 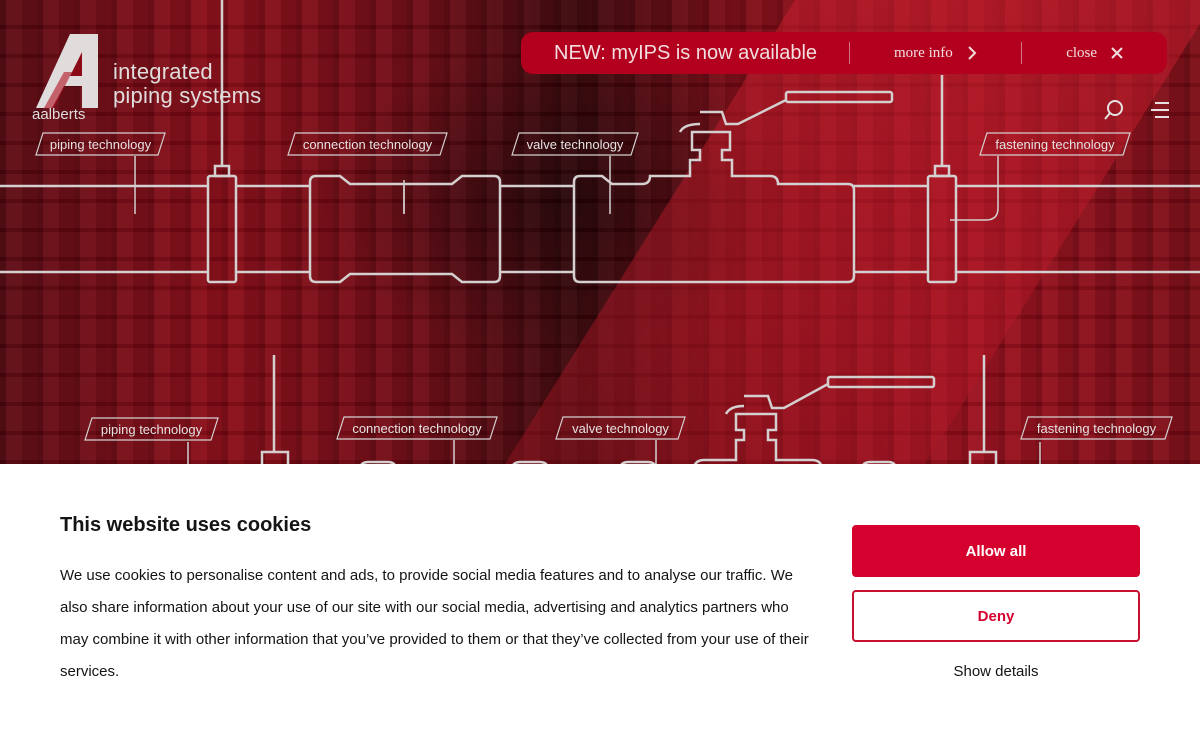 I want to click on search-icon, so click(x=1114, y=110).